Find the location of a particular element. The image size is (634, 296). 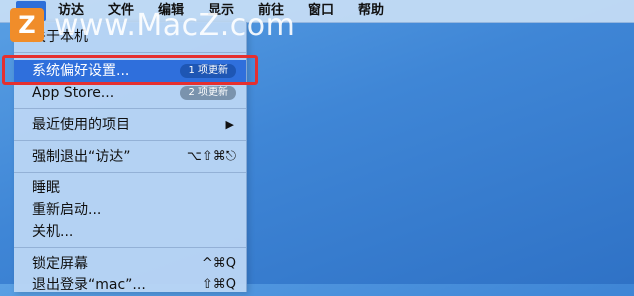

menu-window: 窗口 is located at coordinates (321, 11).